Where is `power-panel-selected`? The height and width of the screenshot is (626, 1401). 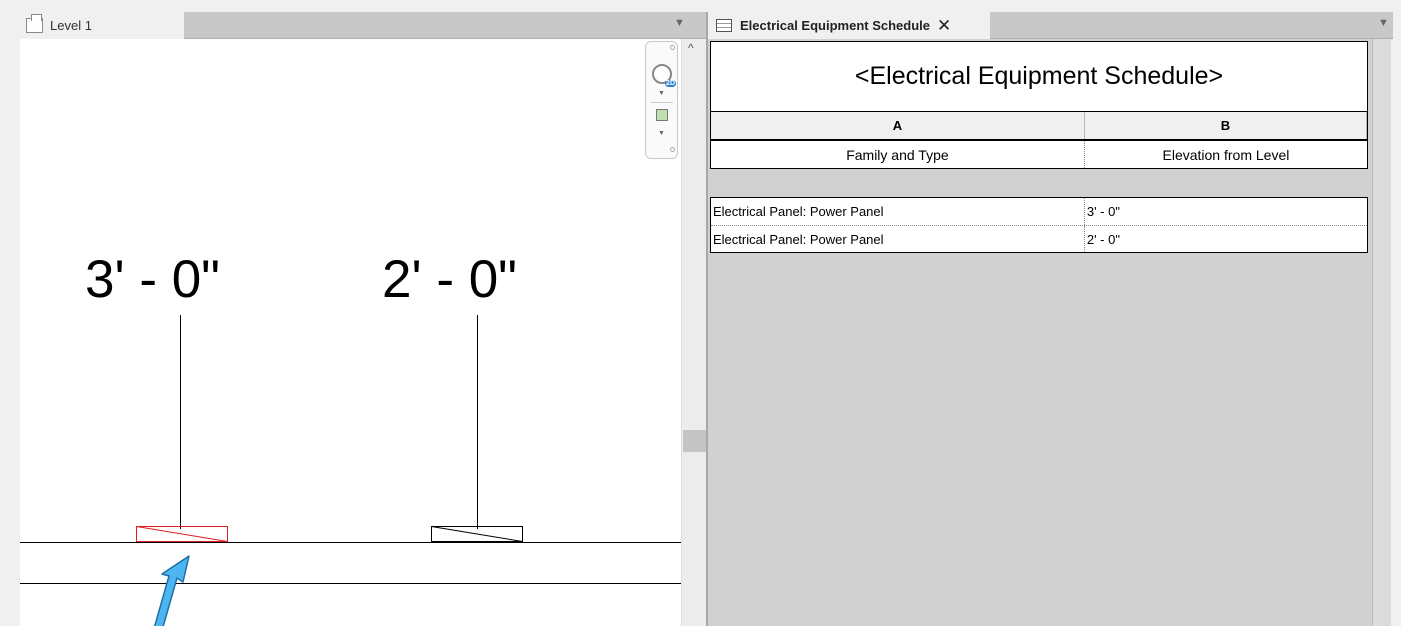 power-panel-selected is located at coordinates (182, 534).